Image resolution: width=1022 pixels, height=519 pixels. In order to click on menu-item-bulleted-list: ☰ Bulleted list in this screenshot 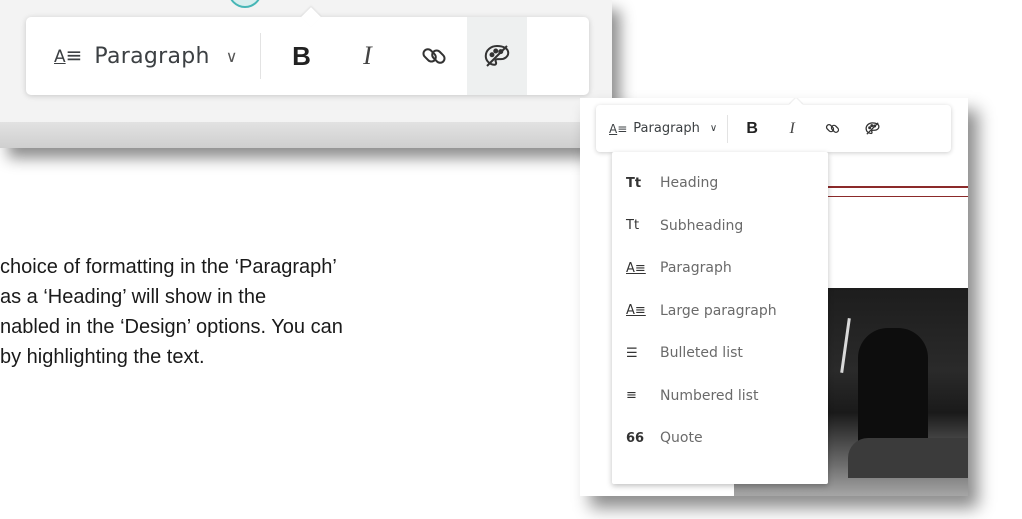, I will do `click(720, 353)`.